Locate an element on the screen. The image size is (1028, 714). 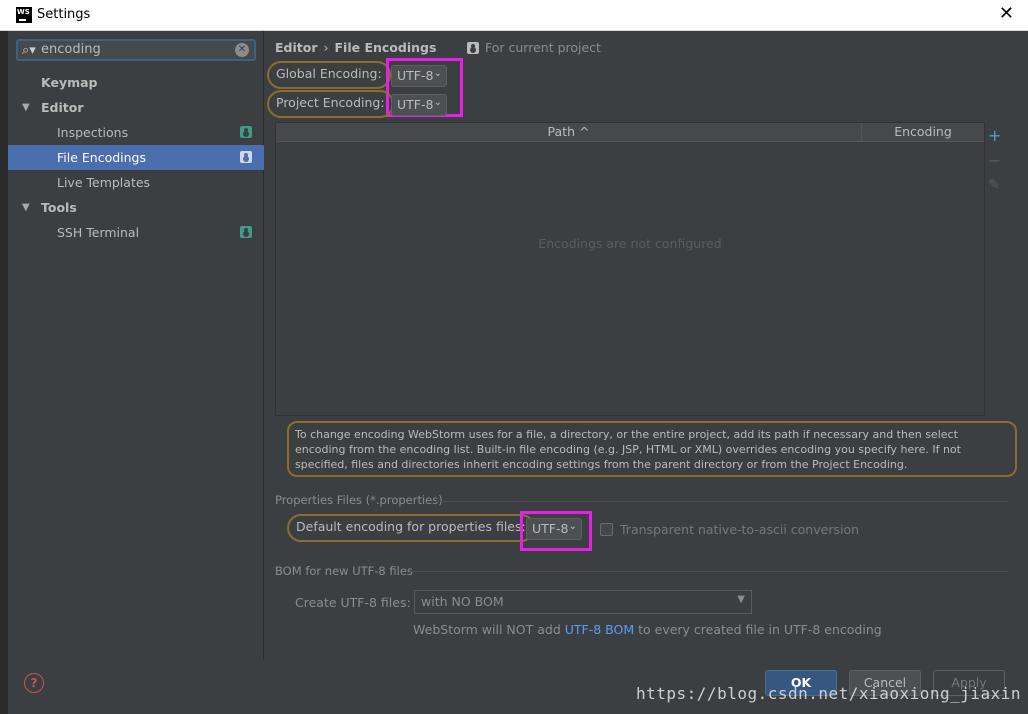
breadcrumb-section: Editor is located at coordinates (296, 47).